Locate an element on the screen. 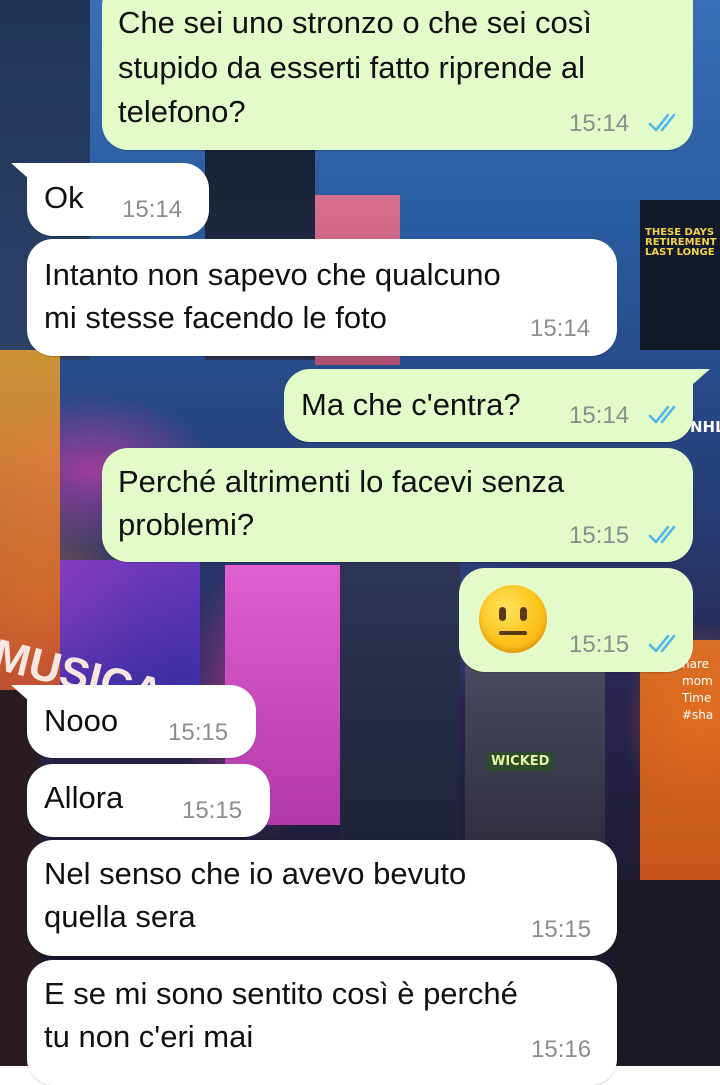  neutral-face-icon is located at coordinates (513, 619).